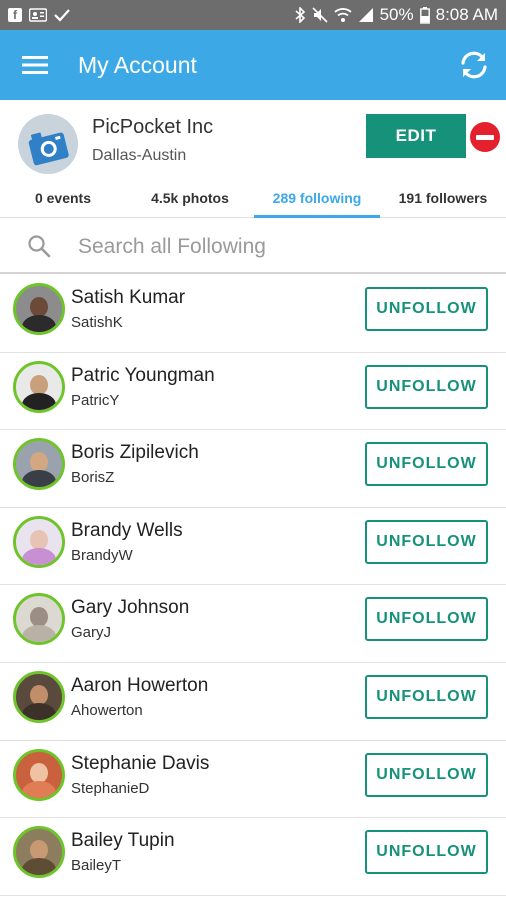 The image size is (506, 900). I want to click on edit-button: EDIT, so click(416, 136).